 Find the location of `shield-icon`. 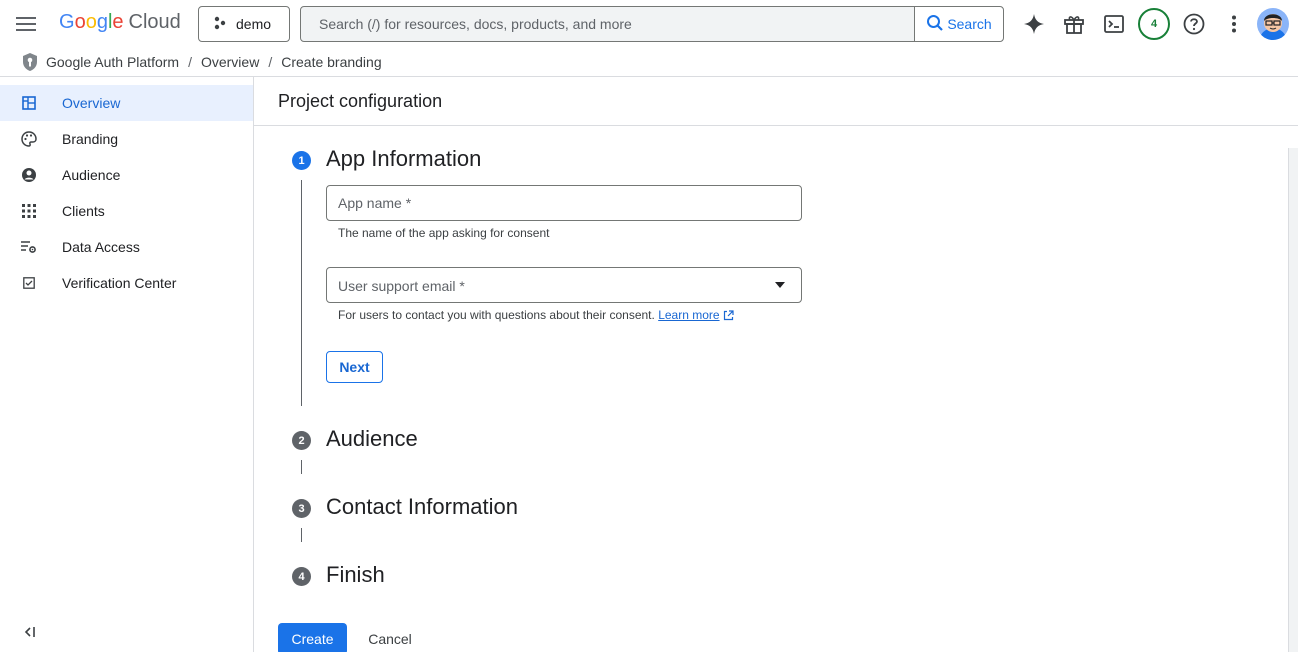

shield-icon is located at coordinates (30, 62).